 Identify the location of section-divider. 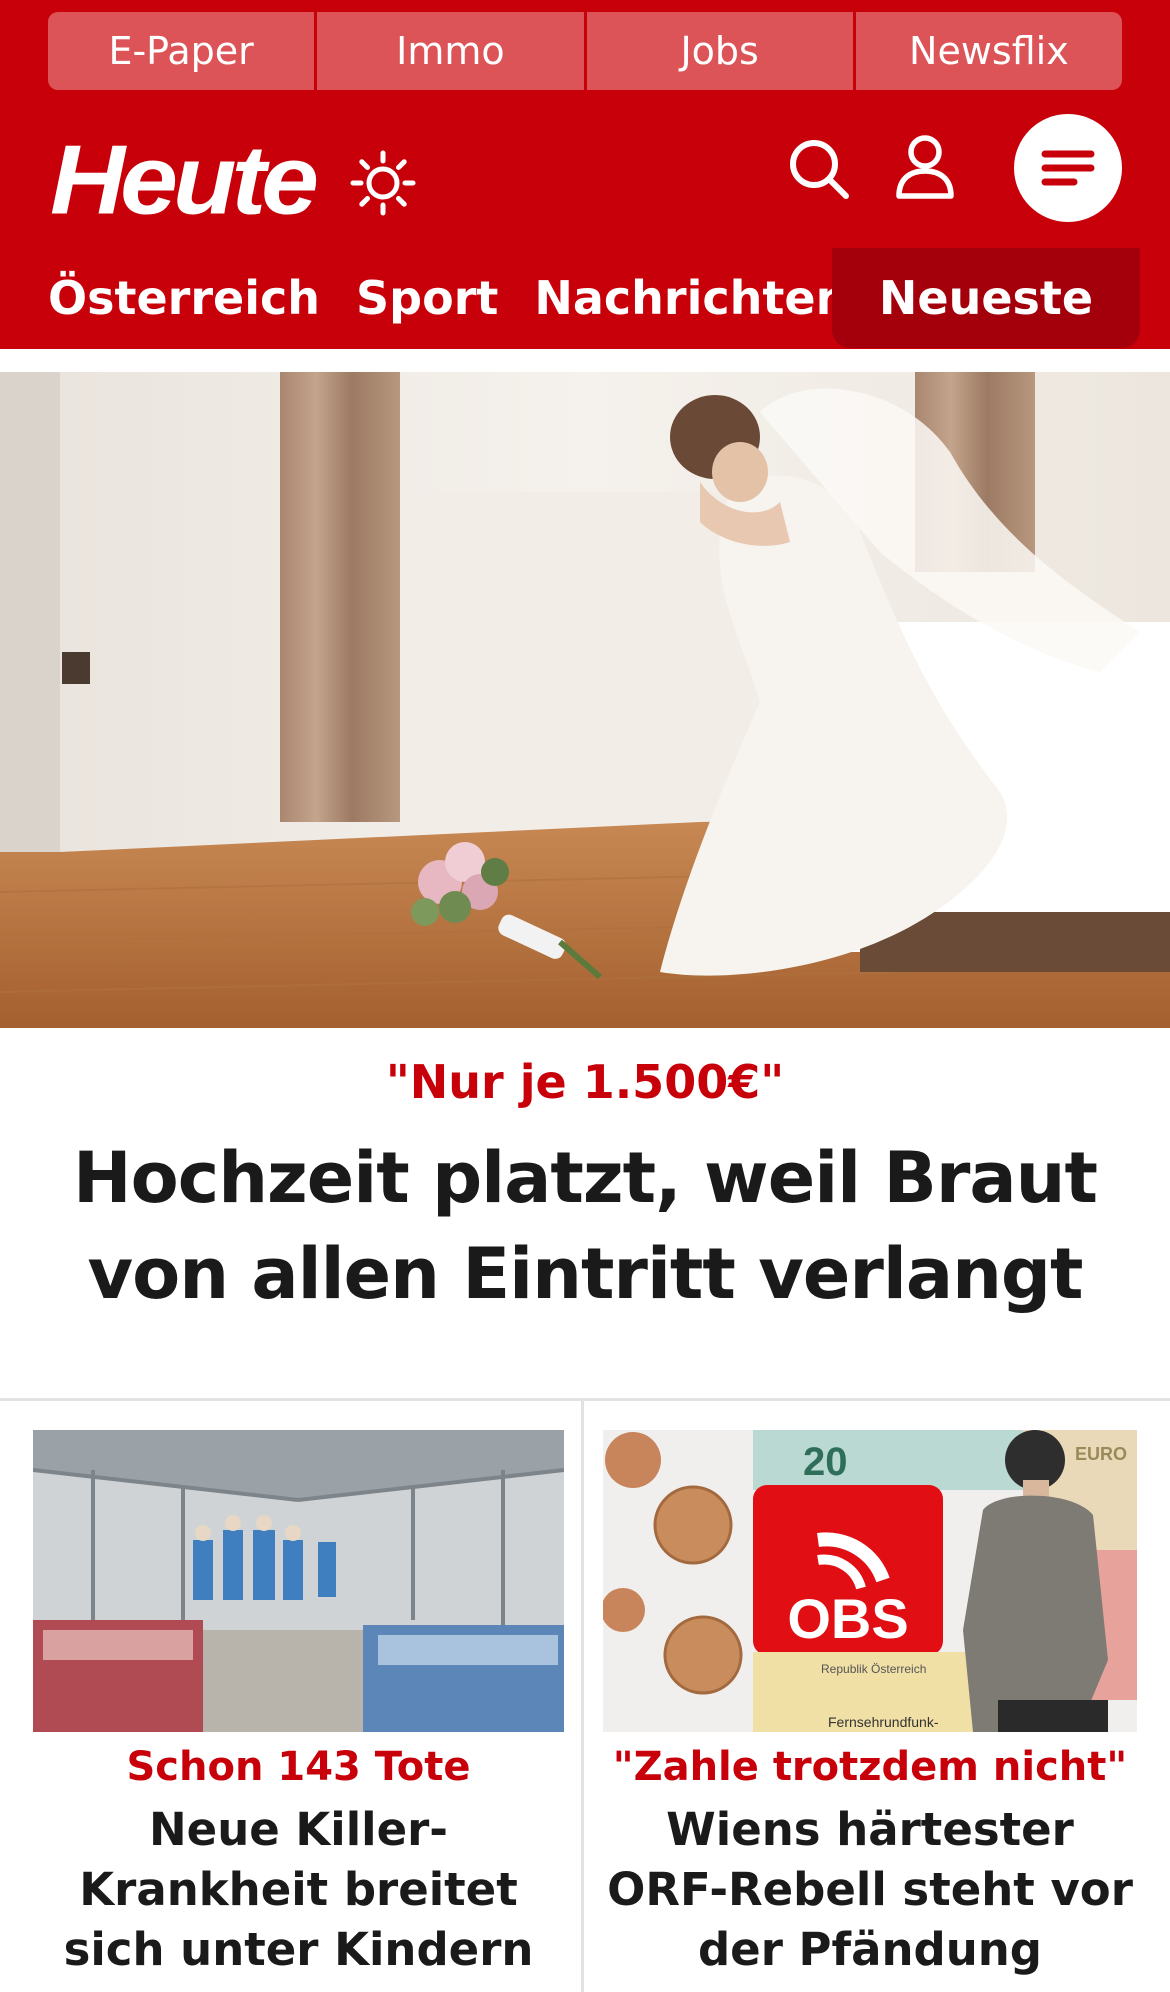
(585, 1399).